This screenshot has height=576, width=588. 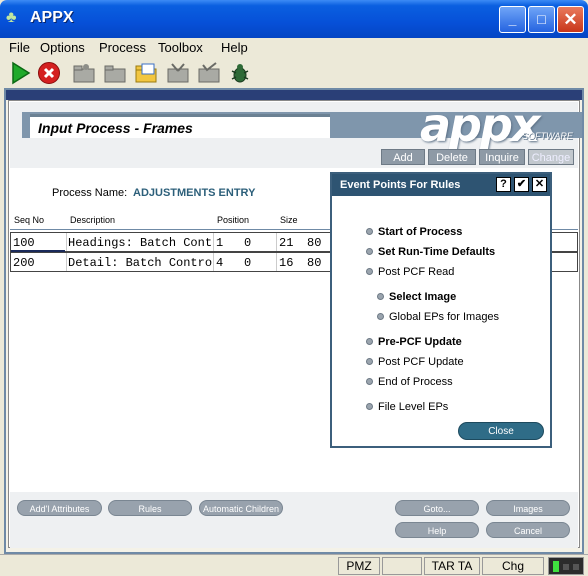 What do you see at coordinates (93, 220) in the screenshot?
I see `col-description: Description` at bounding box center [93, 220].